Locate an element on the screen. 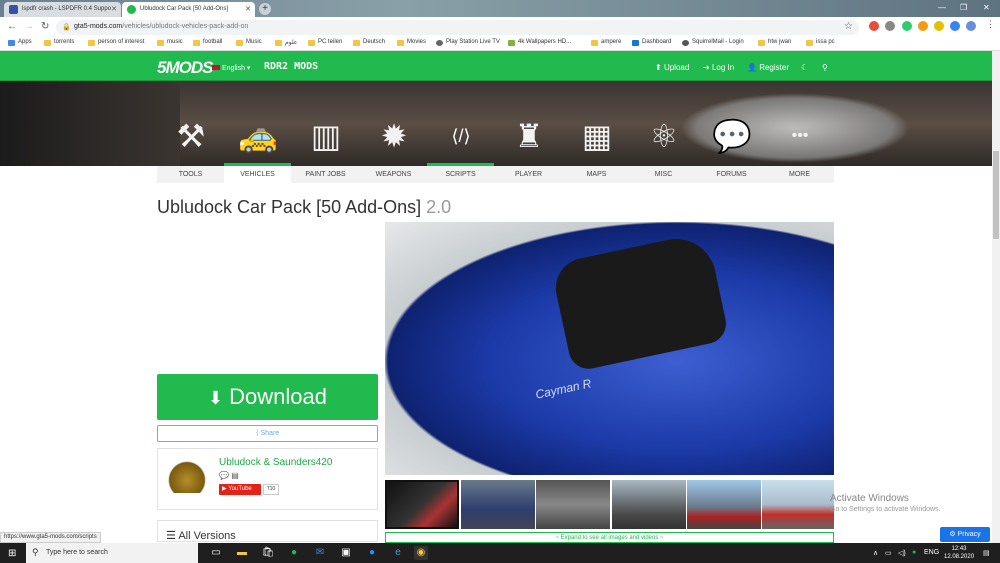 The width and height of the screenshot is (1000, 563). category-player: ♜ is located at coordinates (528, 123).